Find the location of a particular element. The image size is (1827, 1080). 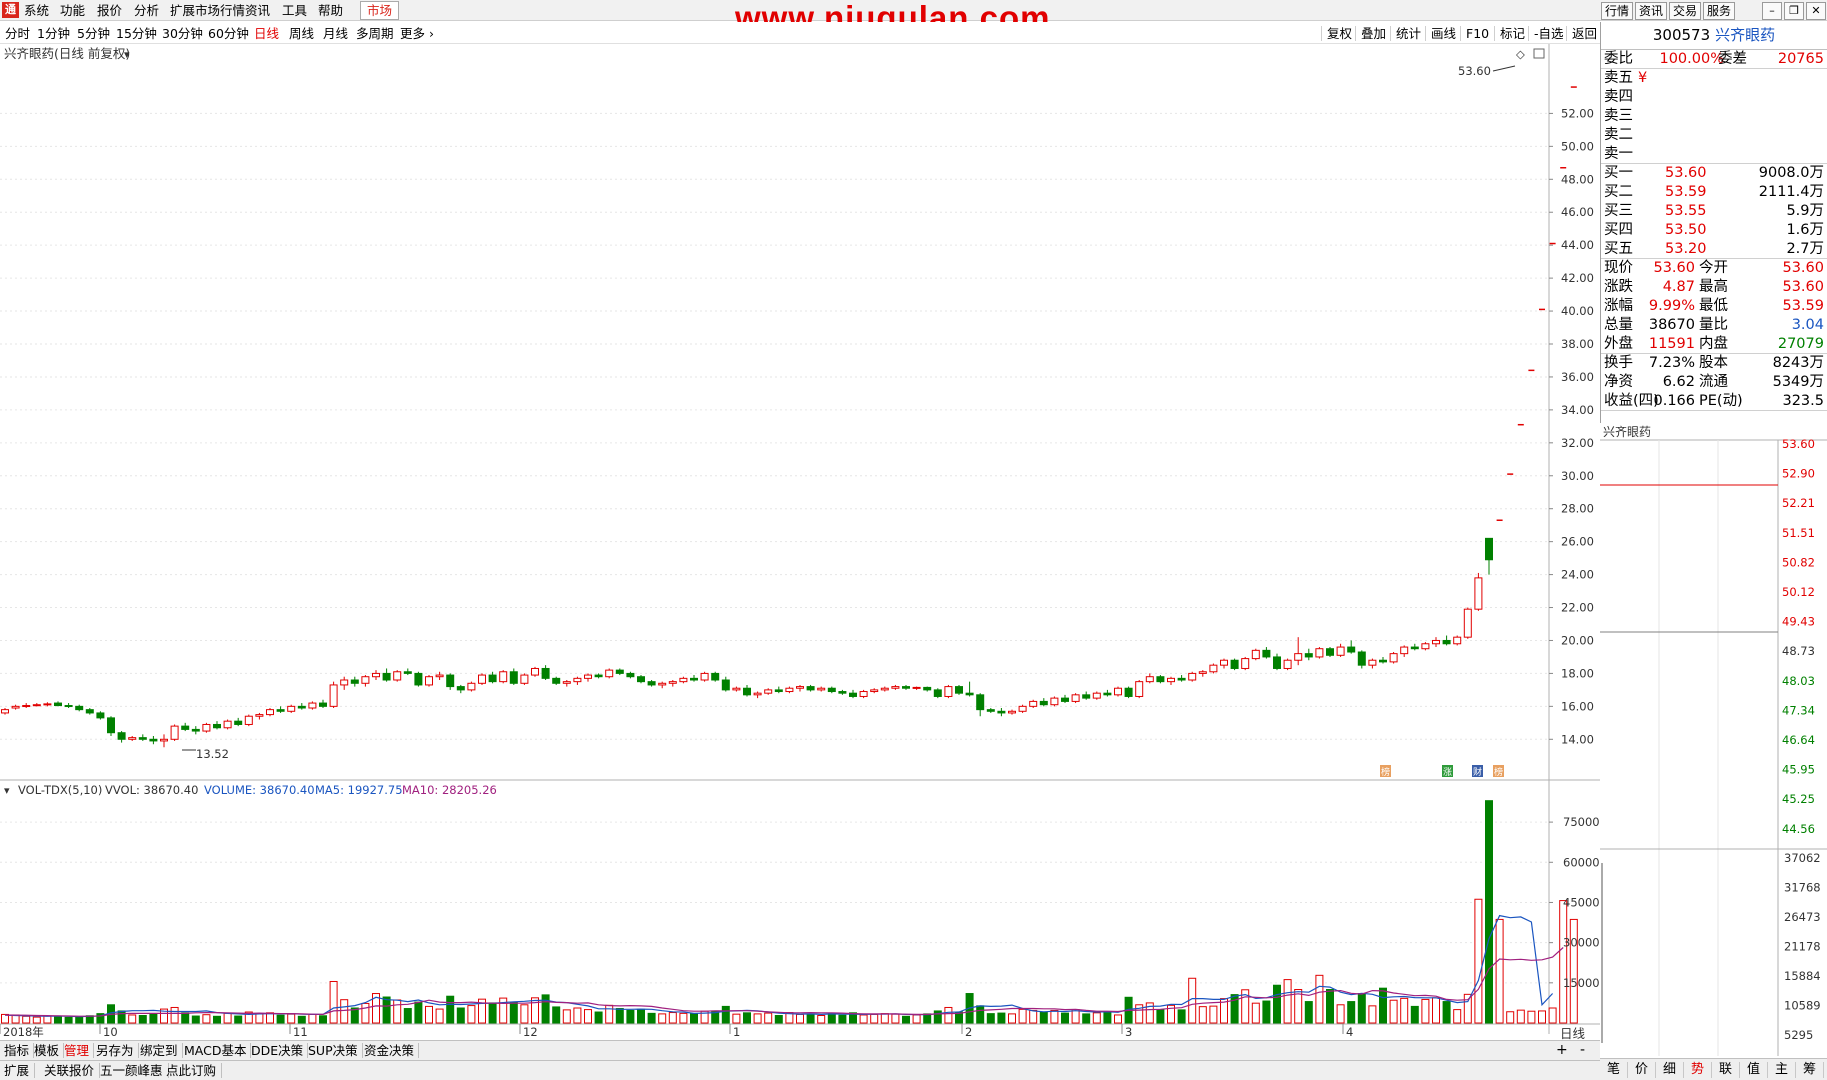

rtab-price: 价 is located at coordinates (1642, 1070).